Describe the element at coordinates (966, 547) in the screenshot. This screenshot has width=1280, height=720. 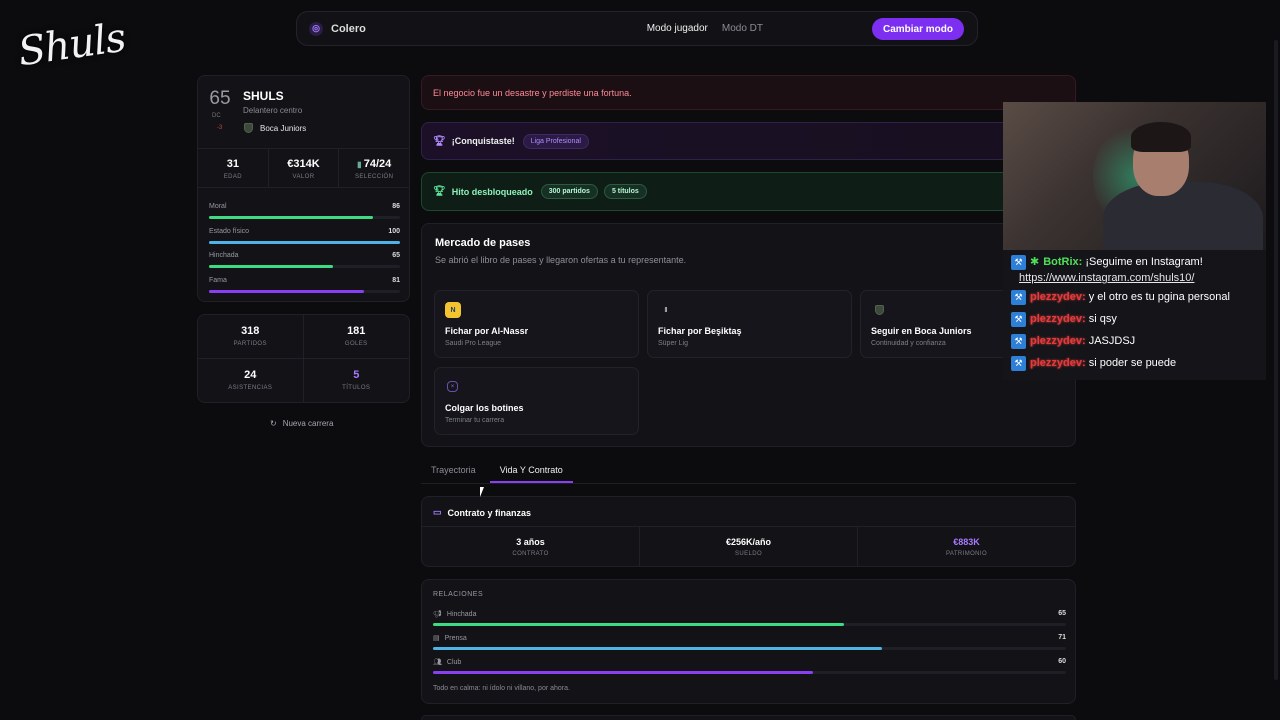
I see `contract-wealth: €883K PATRIMONIO` at that location.